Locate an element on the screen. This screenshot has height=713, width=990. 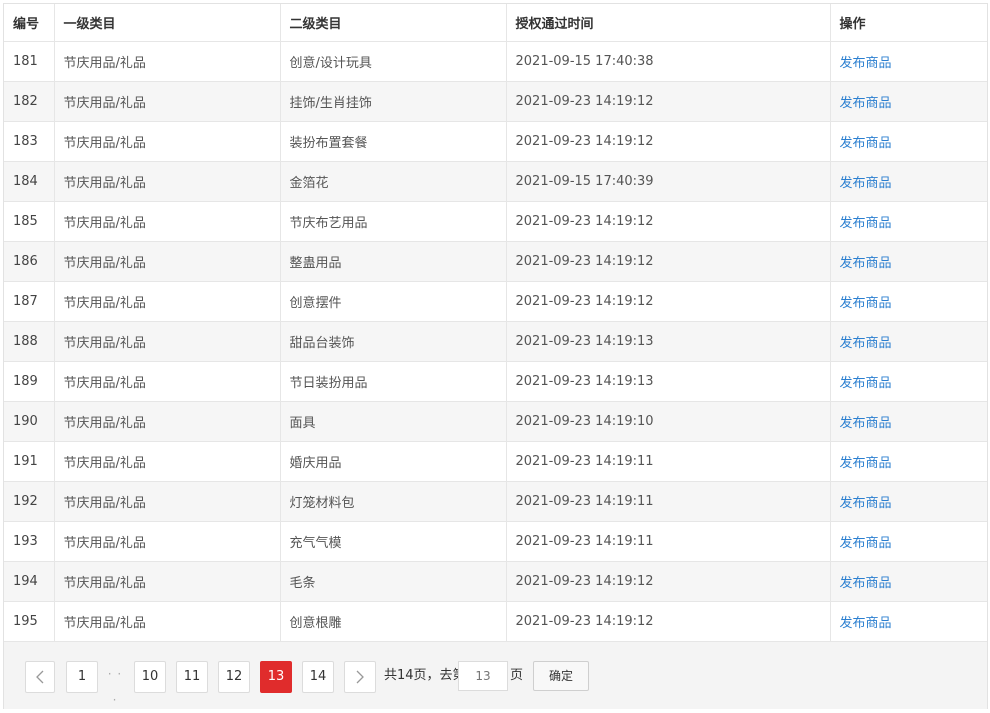
header-id: 编号 is located at coordinates (29, 23).